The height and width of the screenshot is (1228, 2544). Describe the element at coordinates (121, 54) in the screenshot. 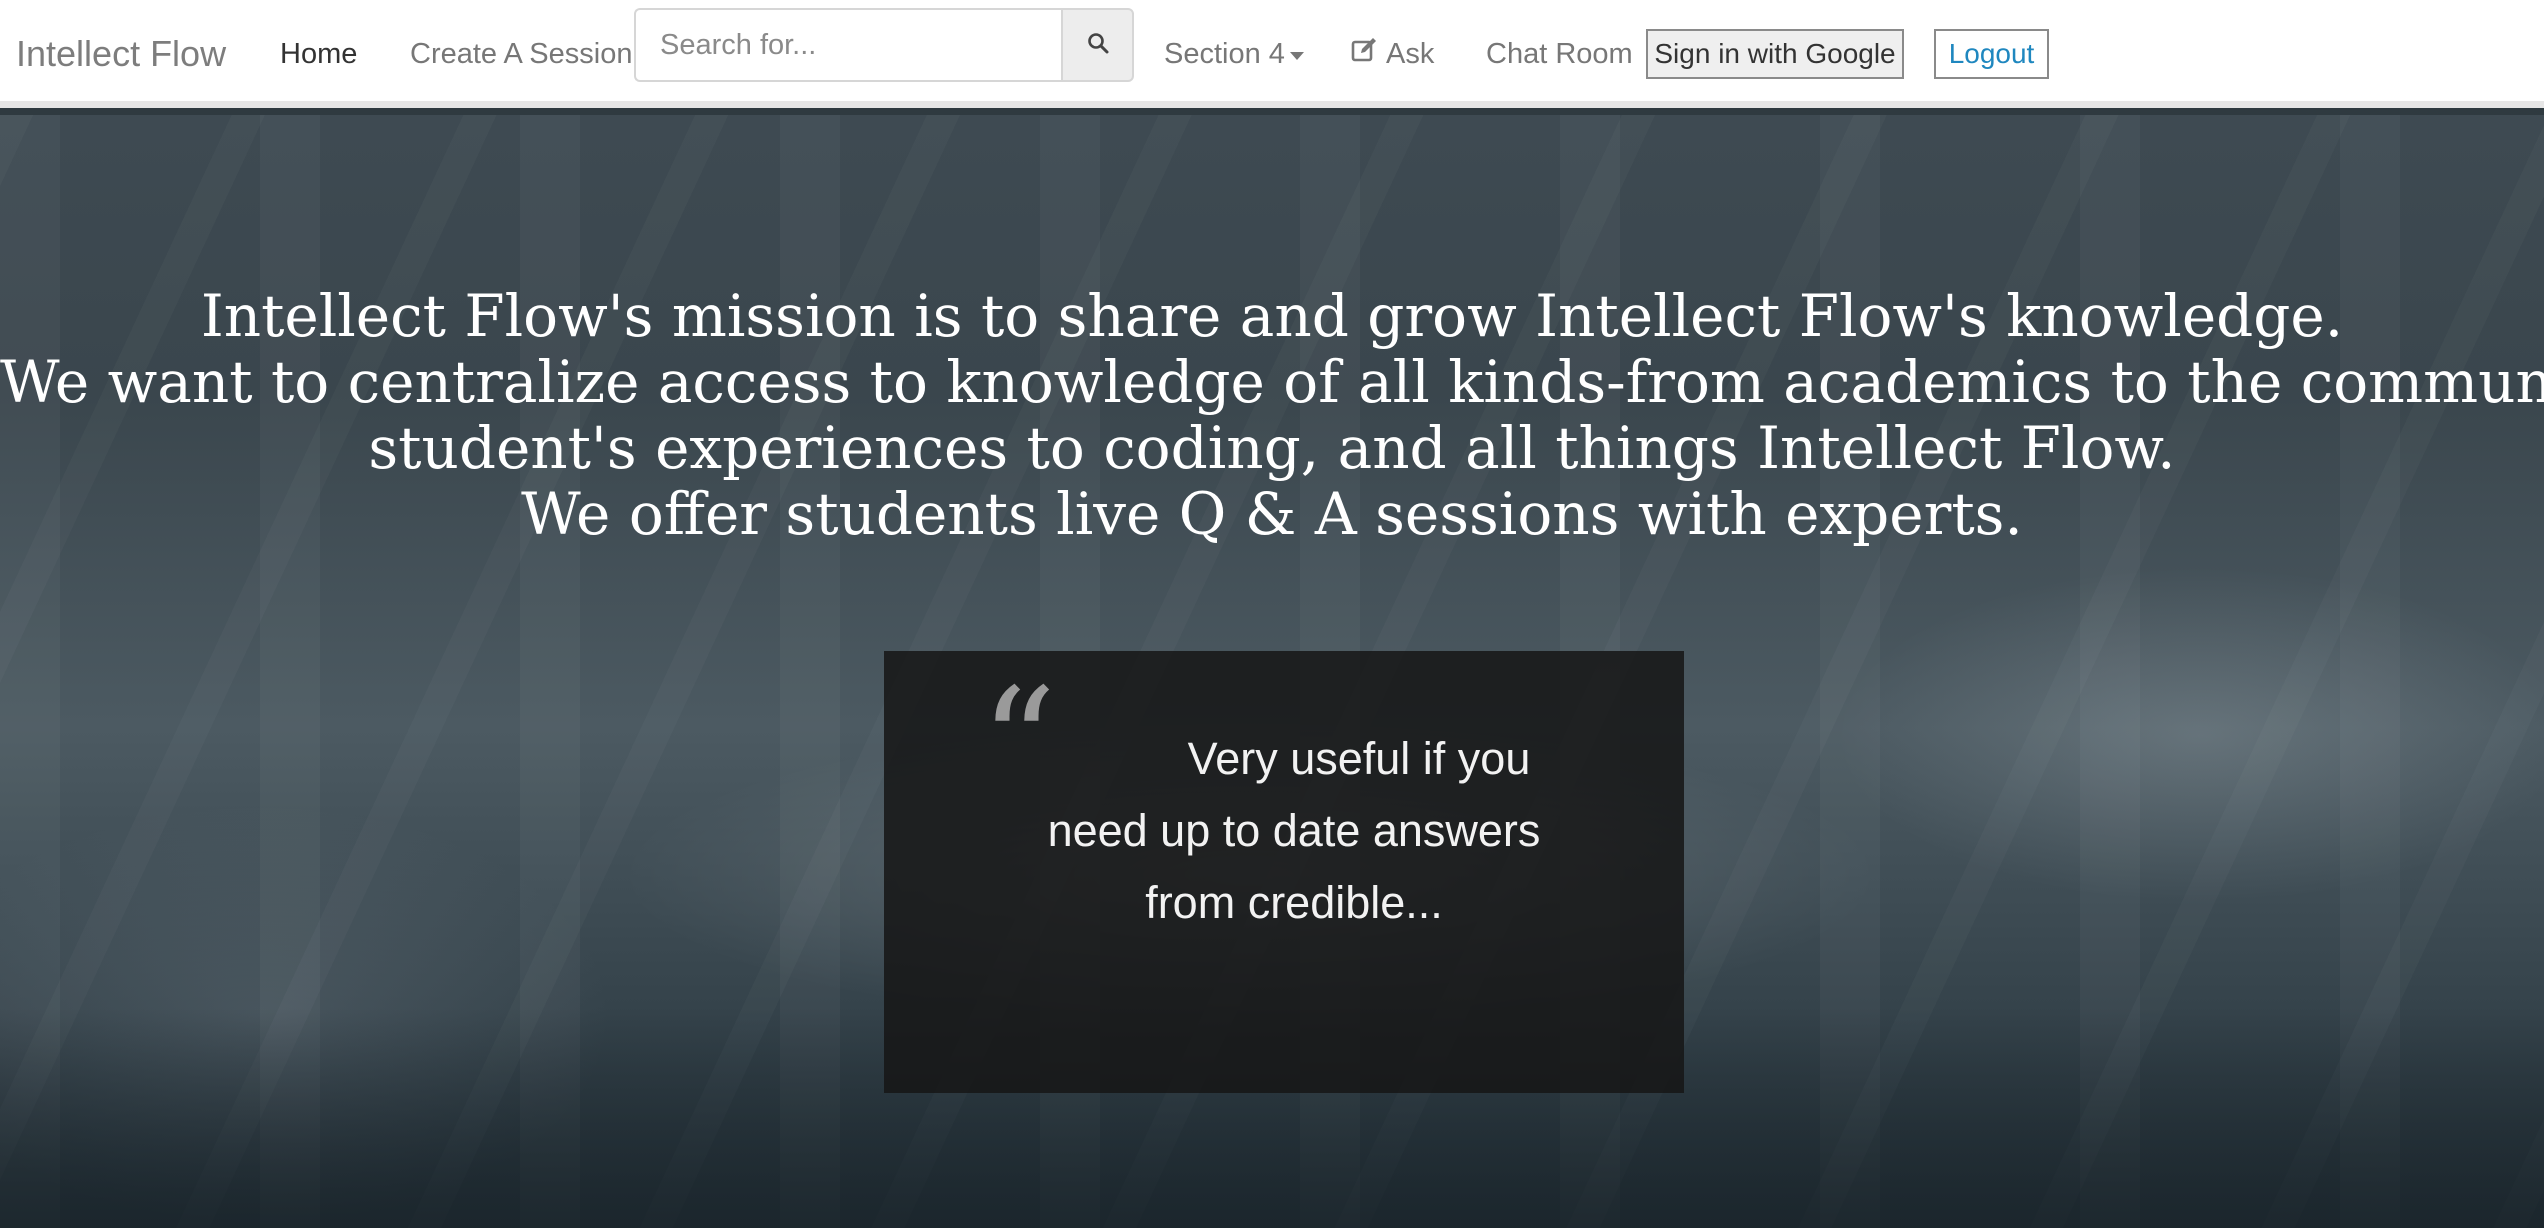

I see `brand-link: Intellect Flow` at that location.